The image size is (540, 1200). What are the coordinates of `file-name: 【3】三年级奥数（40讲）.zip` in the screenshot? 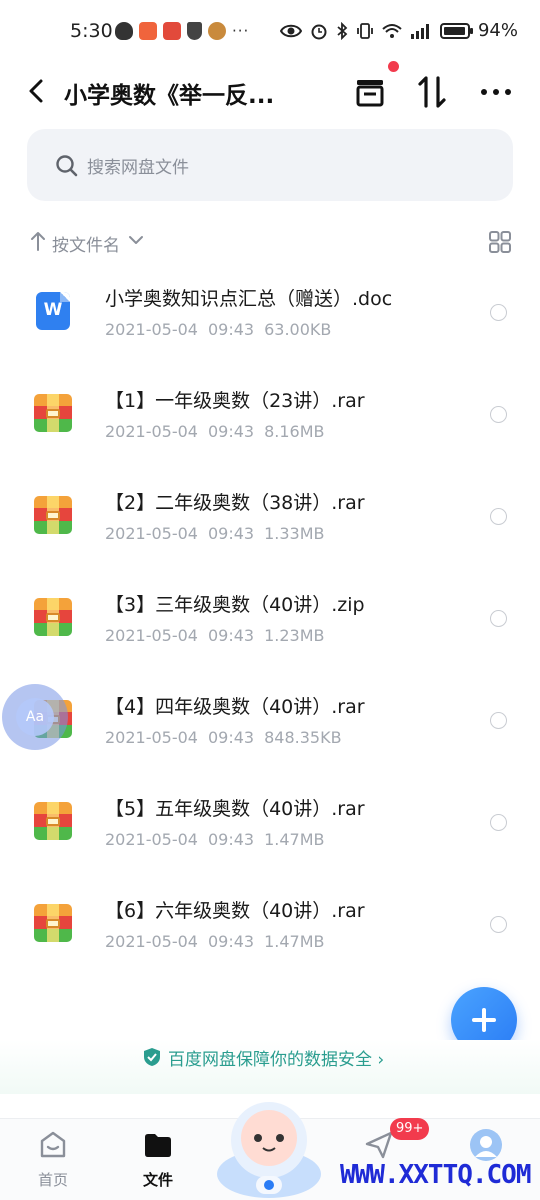 It's located at (235, 605).